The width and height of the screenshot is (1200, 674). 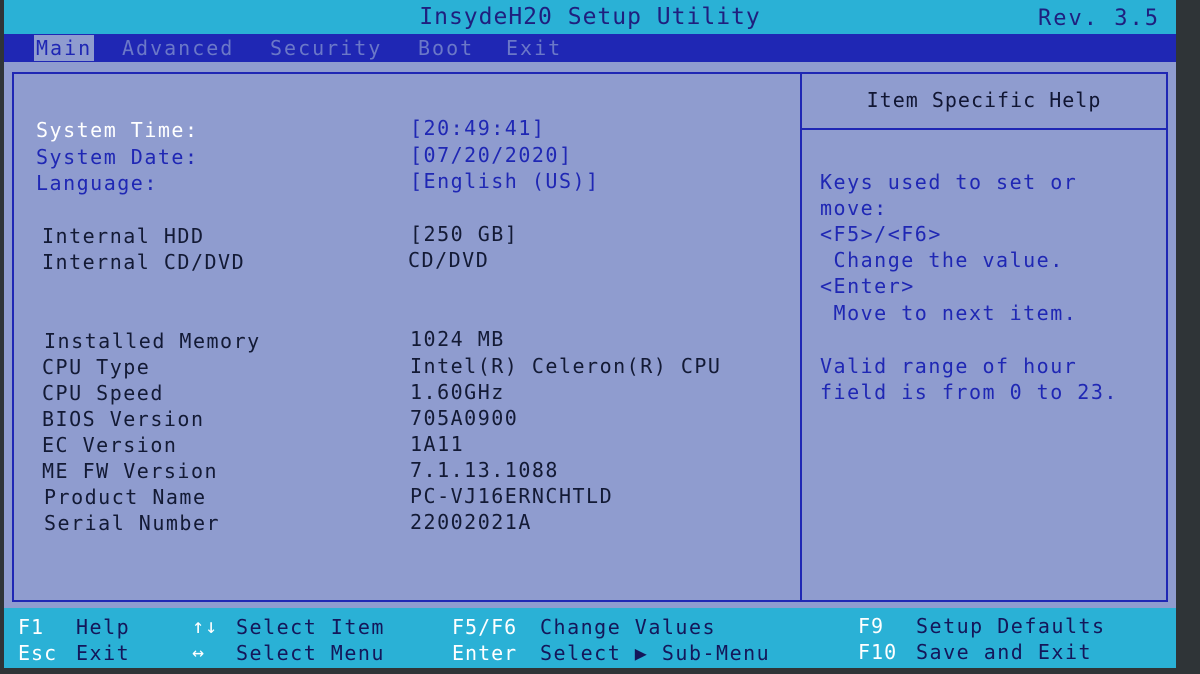 I want to click on cpu-speed-label: CPU Speed, so click(x=103, y=393).